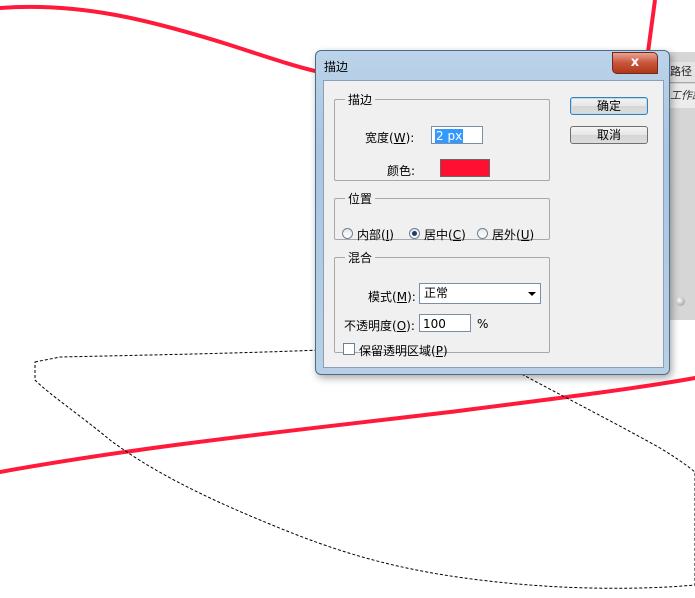  Describe the element at coordinates (390, 138) in the screenshot. I see `width-label: 宽度(W):` at that location.